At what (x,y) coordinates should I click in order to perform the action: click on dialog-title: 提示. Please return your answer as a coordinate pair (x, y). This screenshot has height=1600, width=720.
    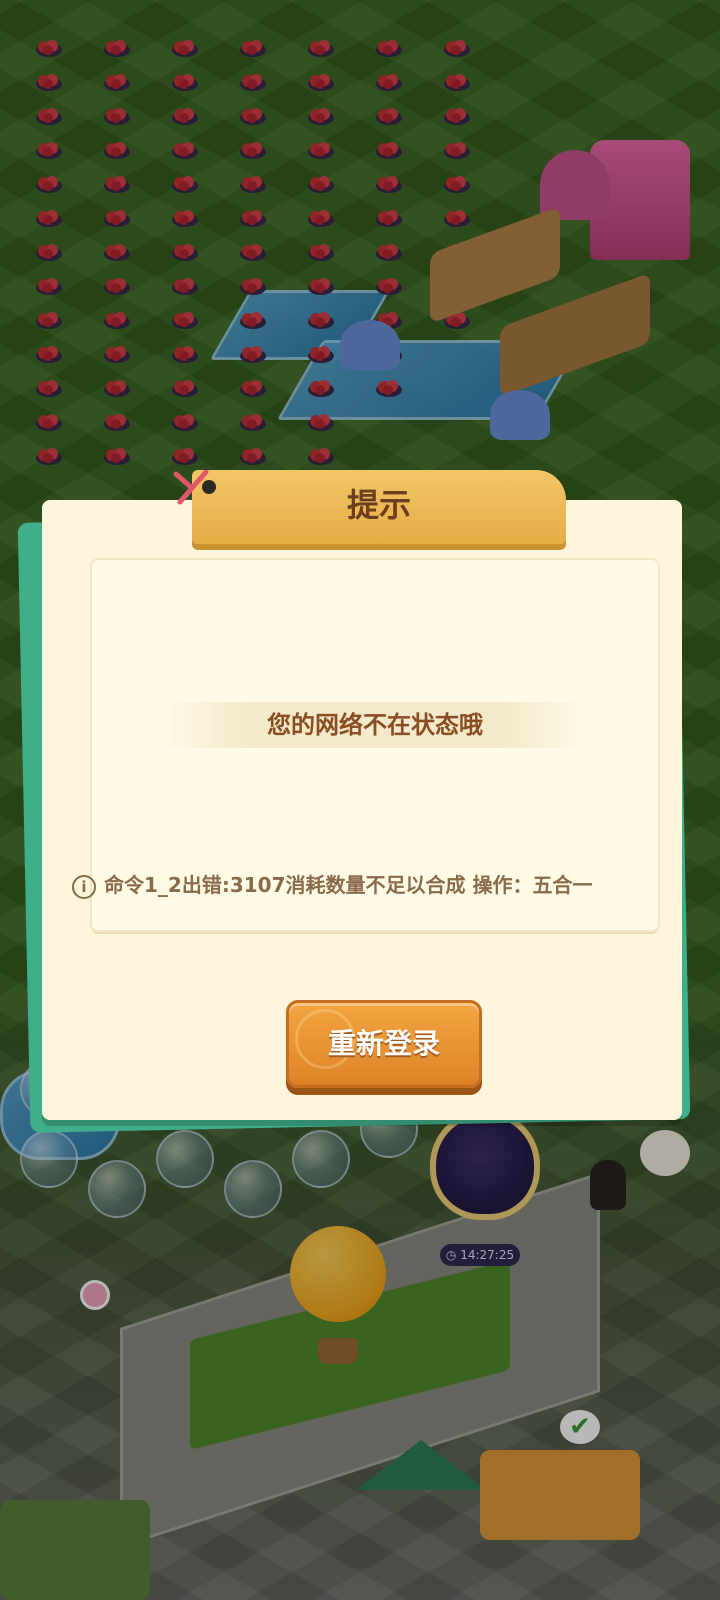
    Looking at the image, I should click on (378, 505).